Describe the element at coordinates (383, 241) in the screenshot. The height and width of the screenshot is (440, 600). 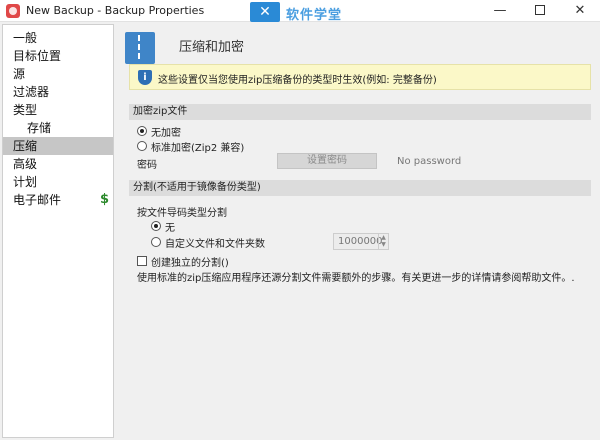
I see `stepper-arrows-icon: ▲ ▼` at that location.